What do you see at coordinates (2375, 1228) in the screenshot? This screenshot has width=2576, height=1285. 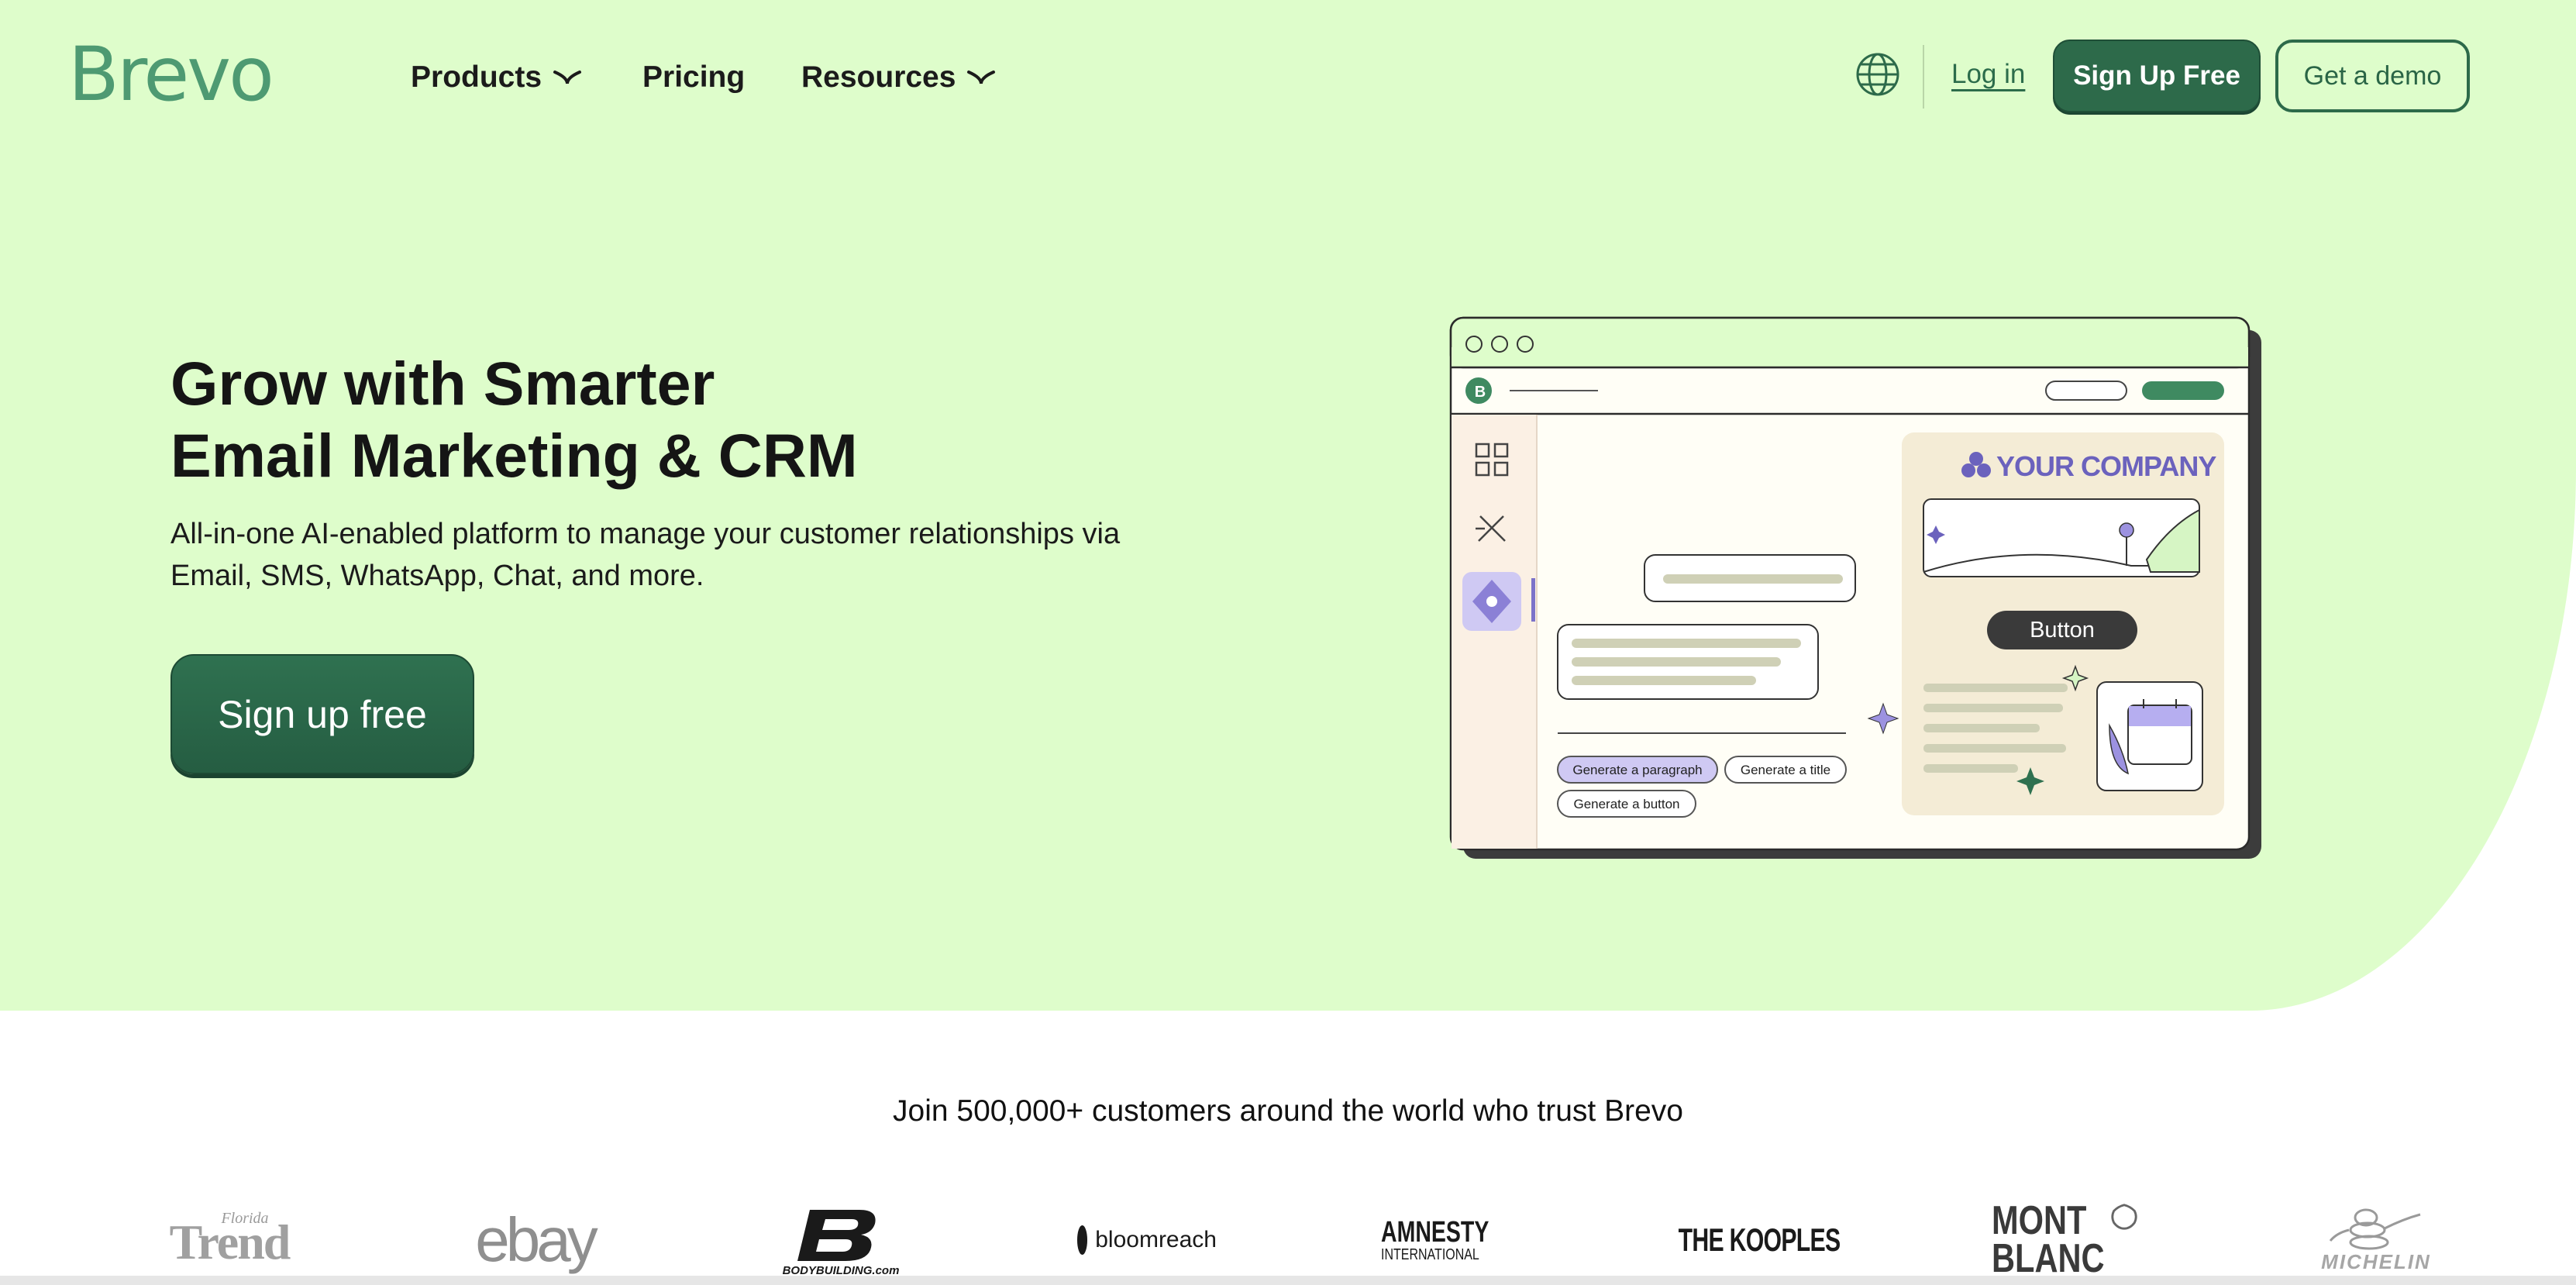 I see `michelin-man-icon` at bounding box center [2375, 1228].